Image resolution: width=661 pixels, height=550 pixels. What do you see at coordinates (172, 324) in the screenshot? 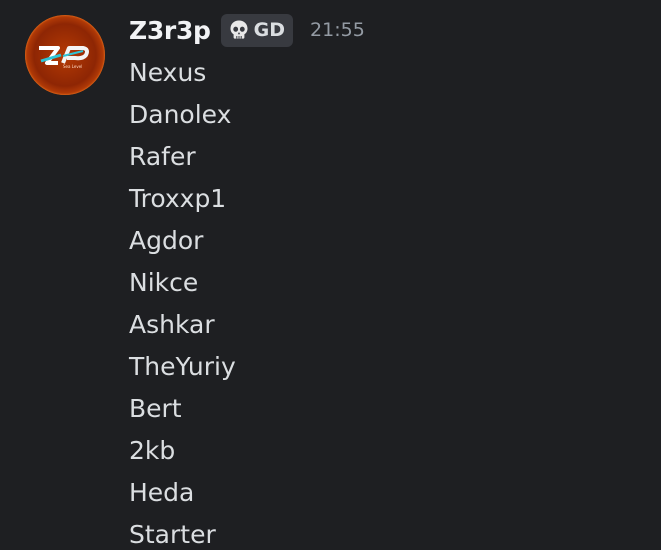
I see `message-line: Ashkar` at bounding box center [172, 324].